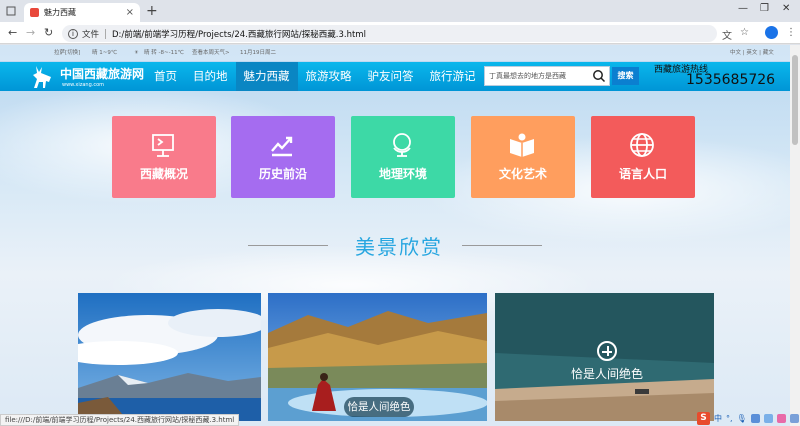 The height and width of the screenshot is (426, 800). Describe the element at coordinates (11, 10) in the screenshot. I see `tab-menu-icon` at that location.